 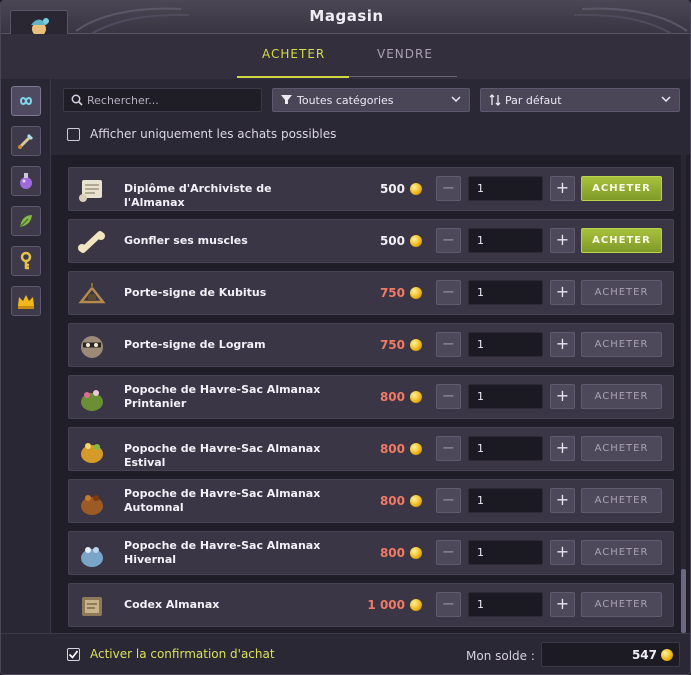 What do you see at coordinates (92, 502) in the screenshot?
I see `bag-autumn-icon` at bounding box center [92, 502].